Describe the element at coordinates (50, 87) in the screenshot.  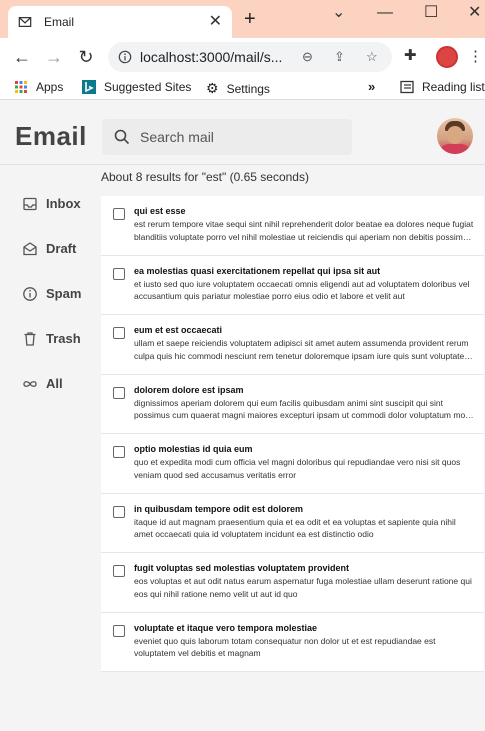
I see `bookmark-label: Apps` at that location.